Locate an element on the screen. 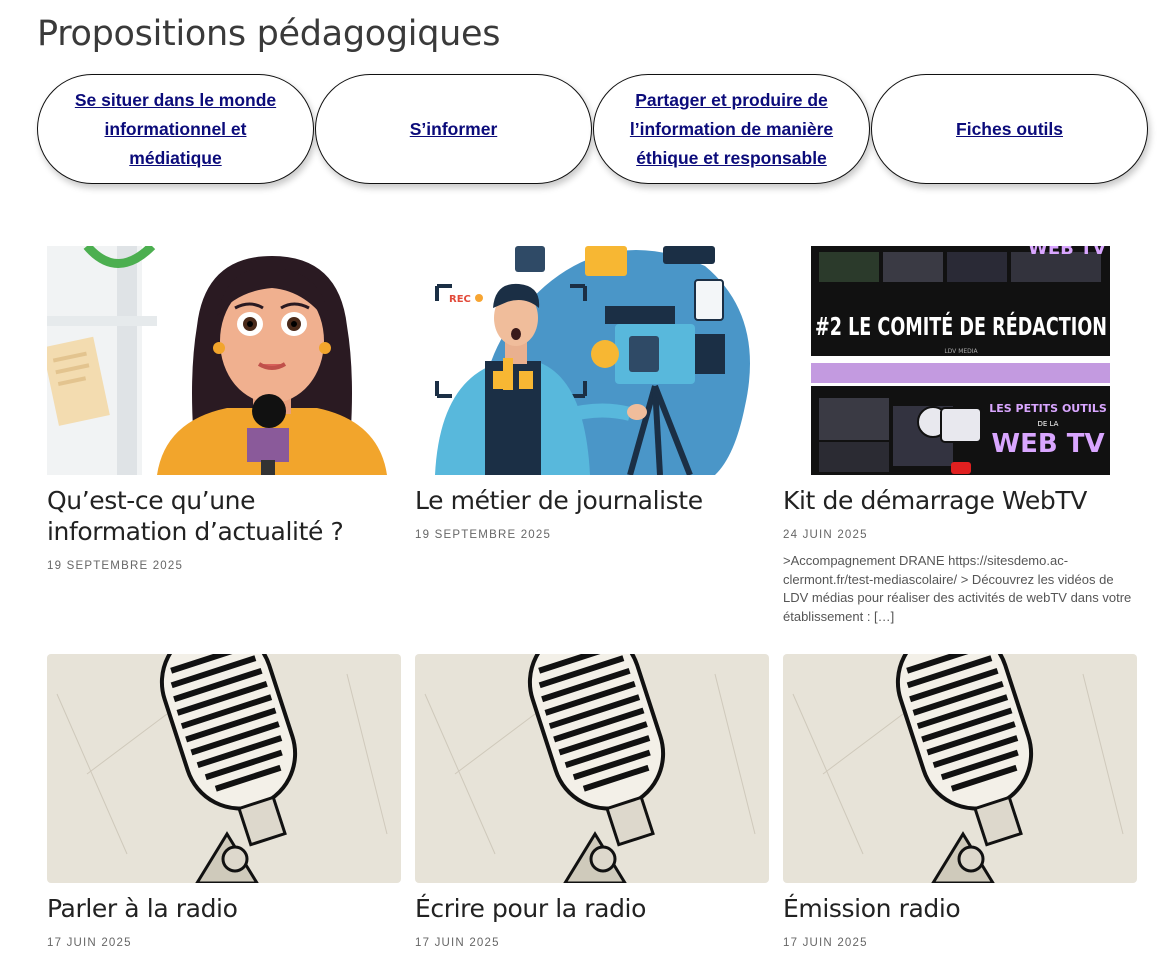  webtv-logo-text: WEB TV is located at coordinates (1067, 252).